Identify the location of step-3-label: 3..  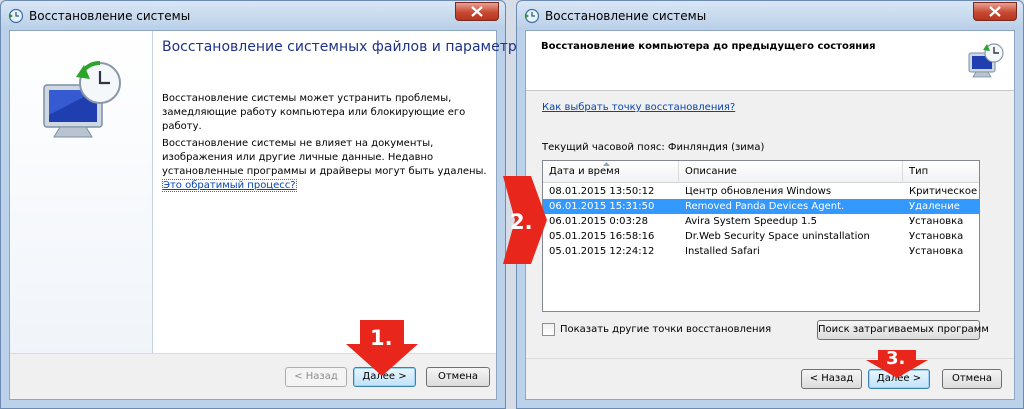
(896, 358).